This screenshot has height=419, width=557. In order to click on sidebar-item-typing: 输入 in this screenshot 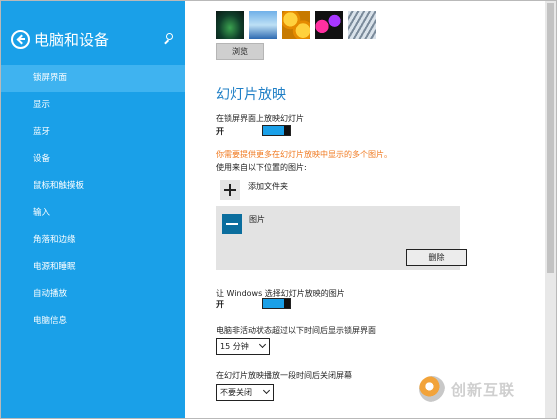, I will do `click(93, 213)`.